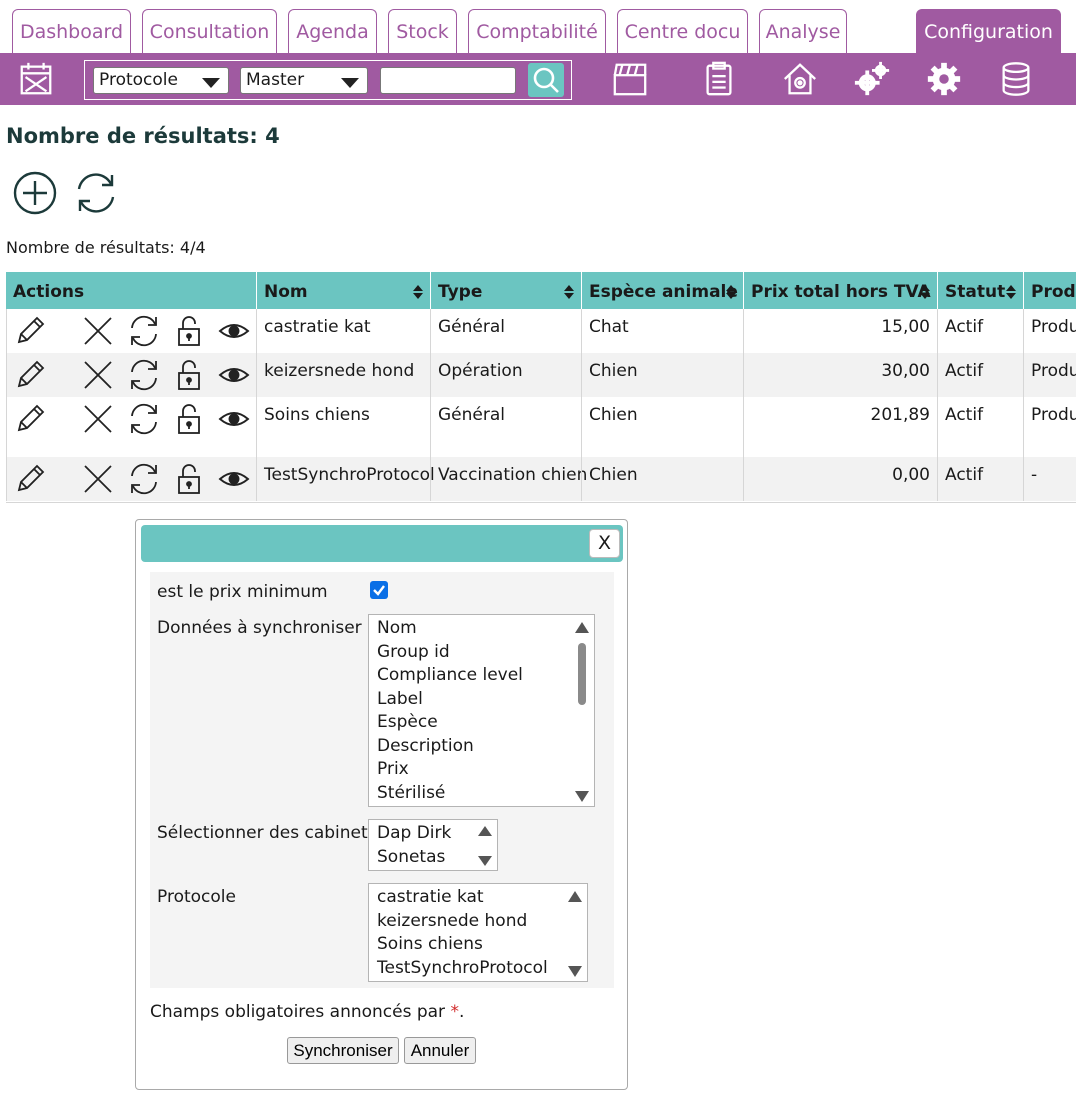 The image size is (1076, 1105). What do you see at coordinates (343, 290) in the screenshot?
I see `col-nom: Nom` at bounding box center [343, 290].